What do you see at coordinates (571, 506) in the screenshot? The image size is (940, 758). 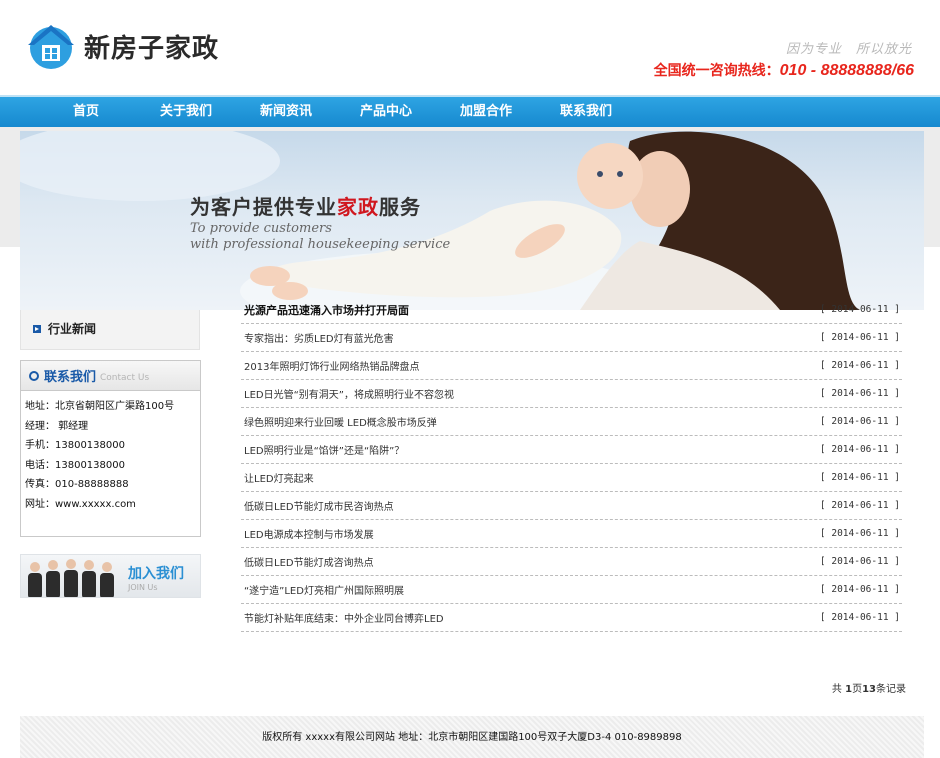 I see `list-item: 低碳日LED节能灯成市民咨询热点 [ 2014-06-11 ]` at bounding box center [571, 506].